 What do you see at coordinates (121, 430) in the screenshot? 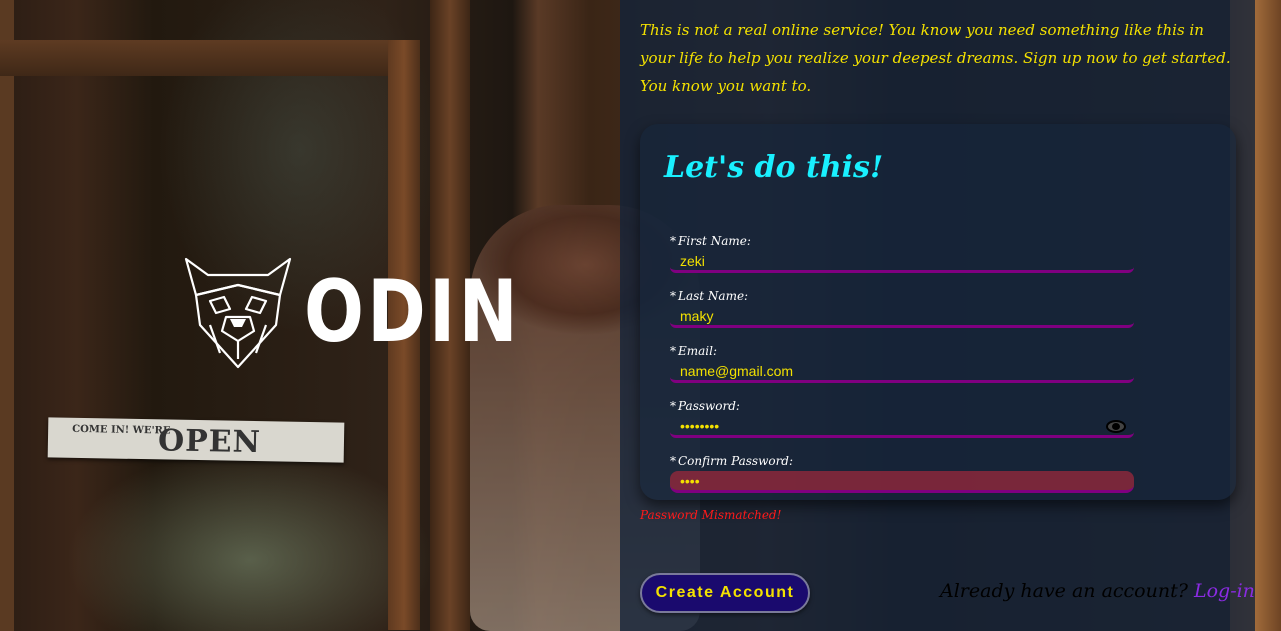
I see `sign-small-text: COME IN! WE'RE` at bounding box center [121, 430].